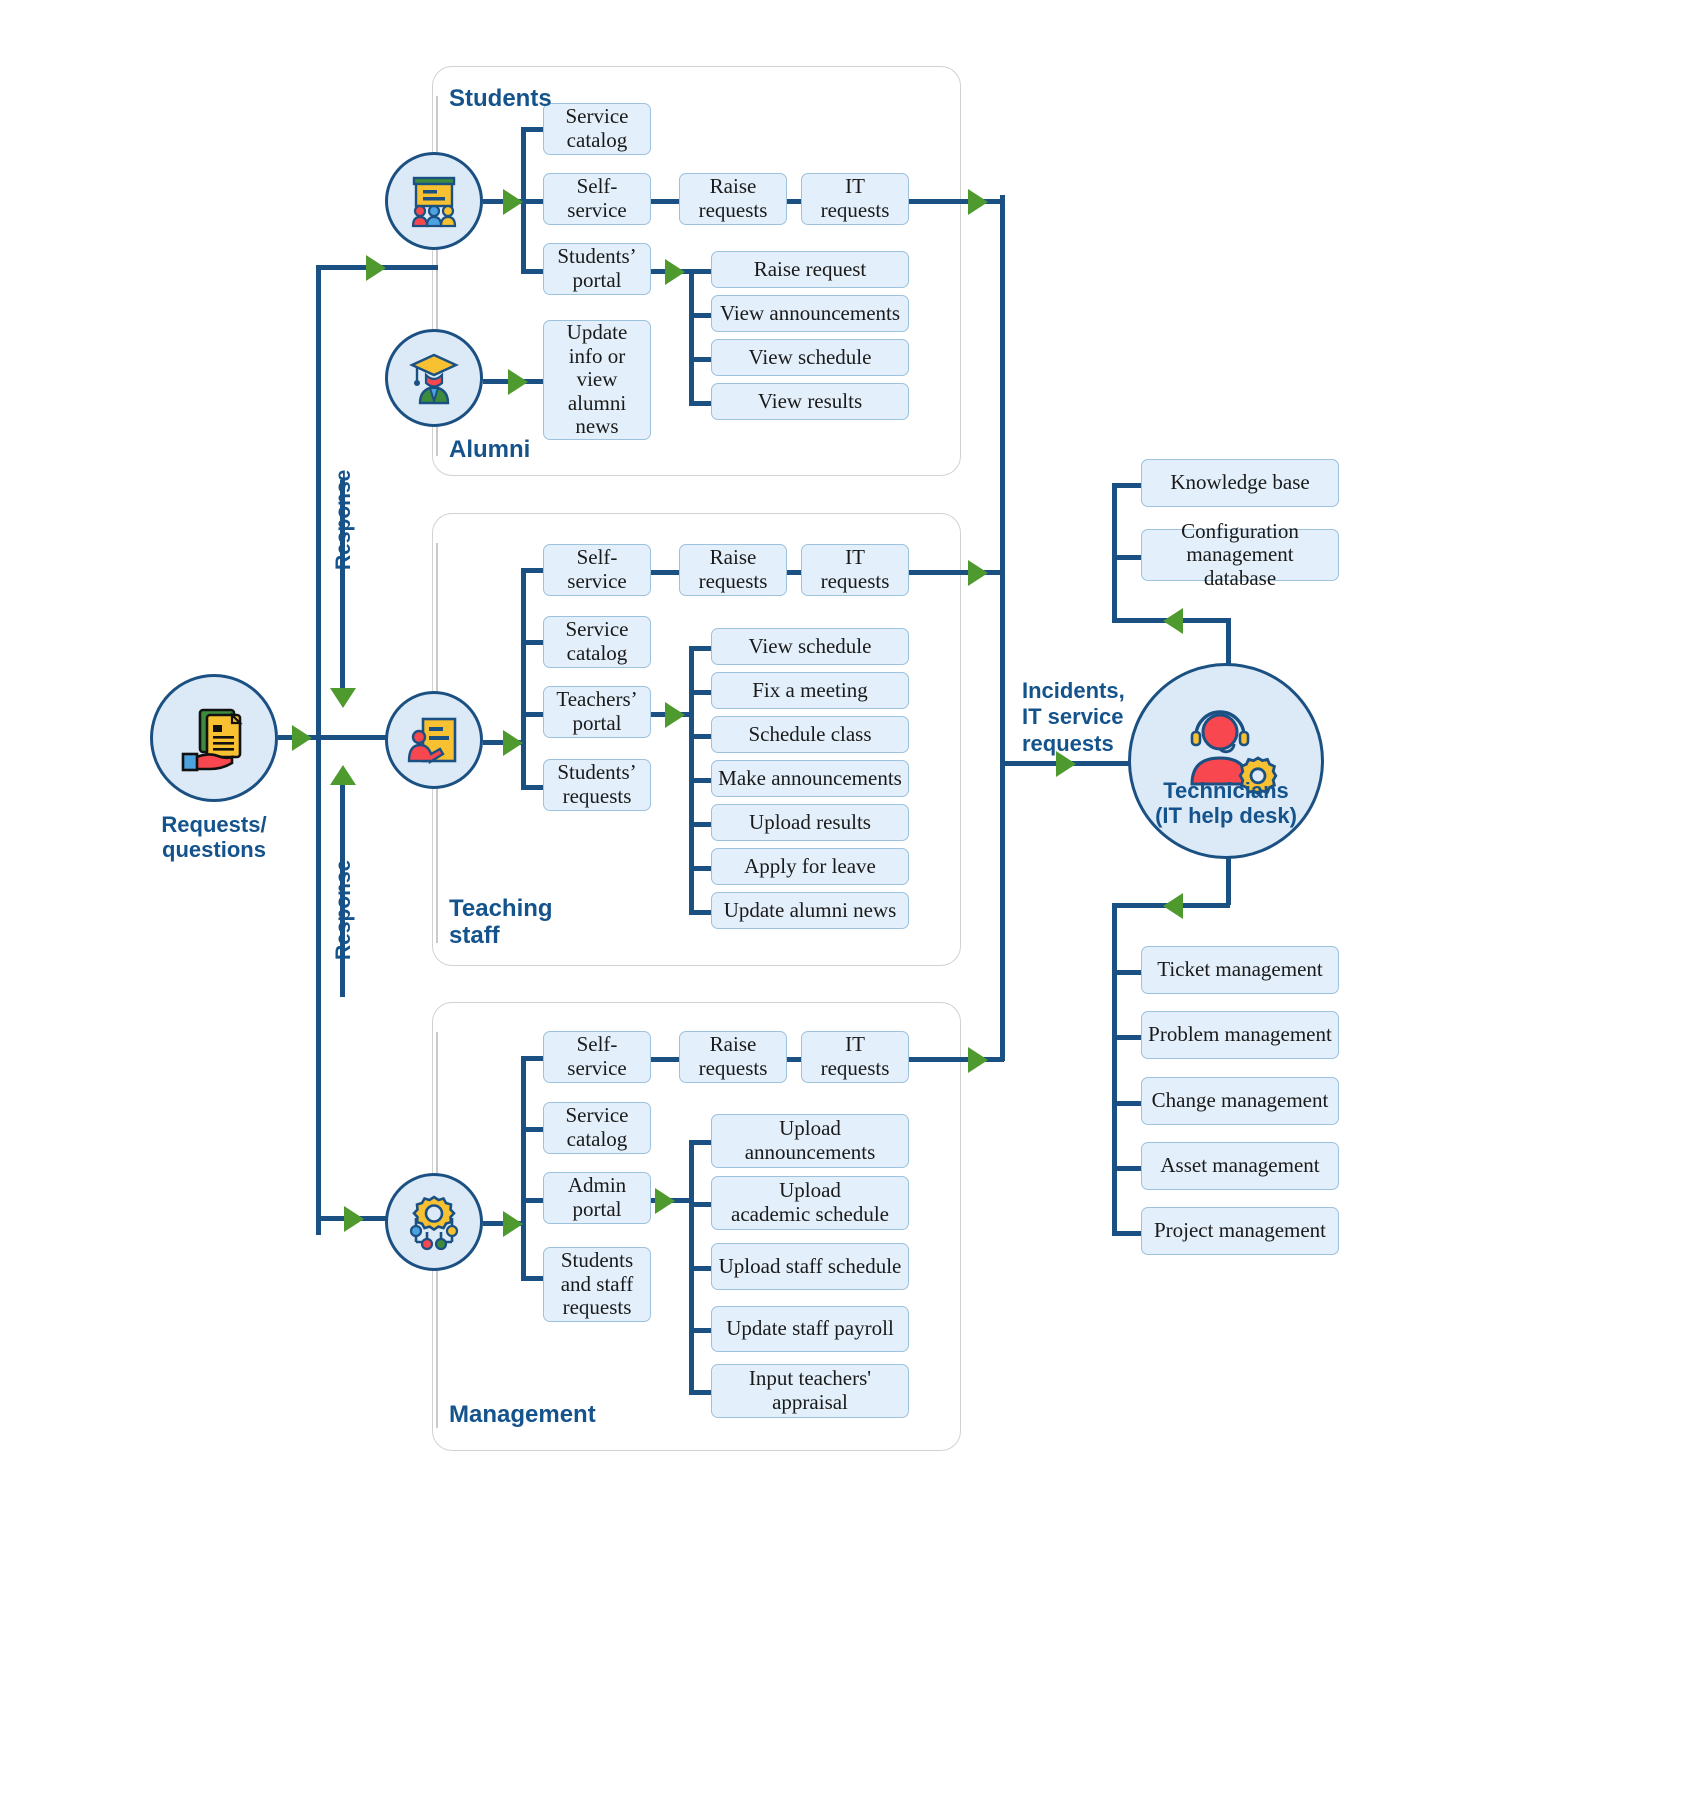 Image resolution: width=1700 pixels, height=1805 pixels. Describe the element at coordinates (597, 785) in the screenshot. I see `teaching-box-students-requests: Students’ requests` at that location.